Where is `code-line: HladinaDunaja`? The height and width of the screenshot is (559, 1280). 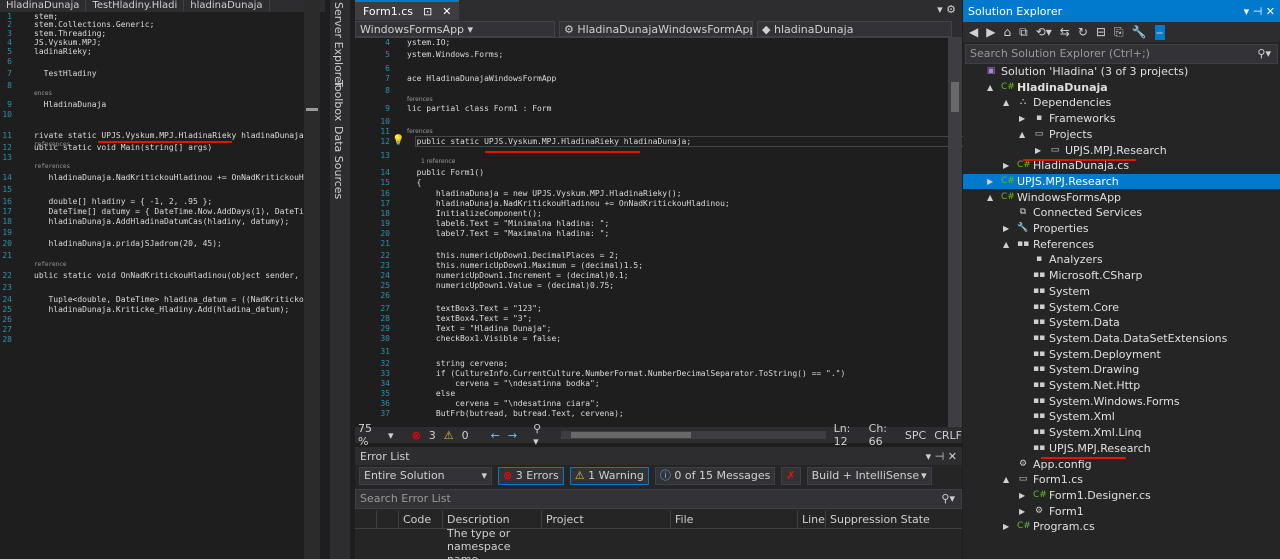
code-line: HladinaDunaja is located at coordinates (70, 104).